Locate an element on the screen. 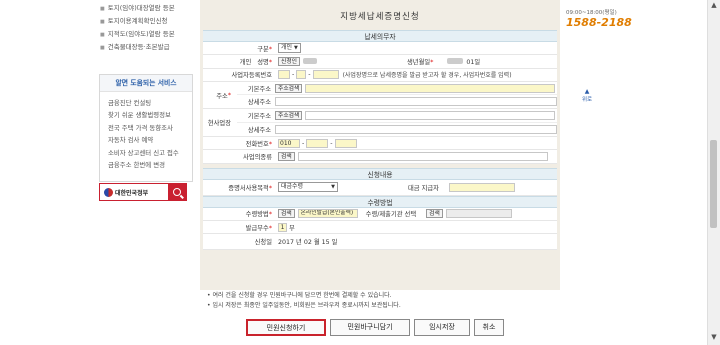  row-biz-place: 현사업장 기본주소 주소검색 상세주소 is located at coordinates (380, 123).